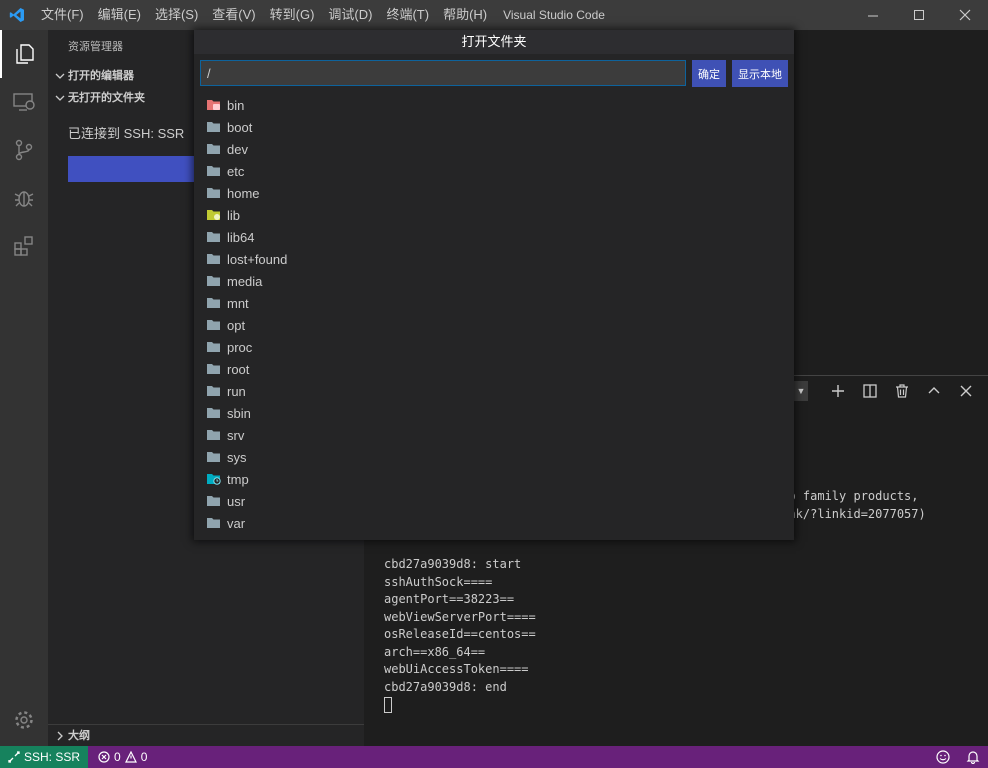 This screenshot has height=768, width=988. Describe the element at coordinates (101, 76) in the screenshot. I see `open-editors-label: 打开的编辑器` at that location.